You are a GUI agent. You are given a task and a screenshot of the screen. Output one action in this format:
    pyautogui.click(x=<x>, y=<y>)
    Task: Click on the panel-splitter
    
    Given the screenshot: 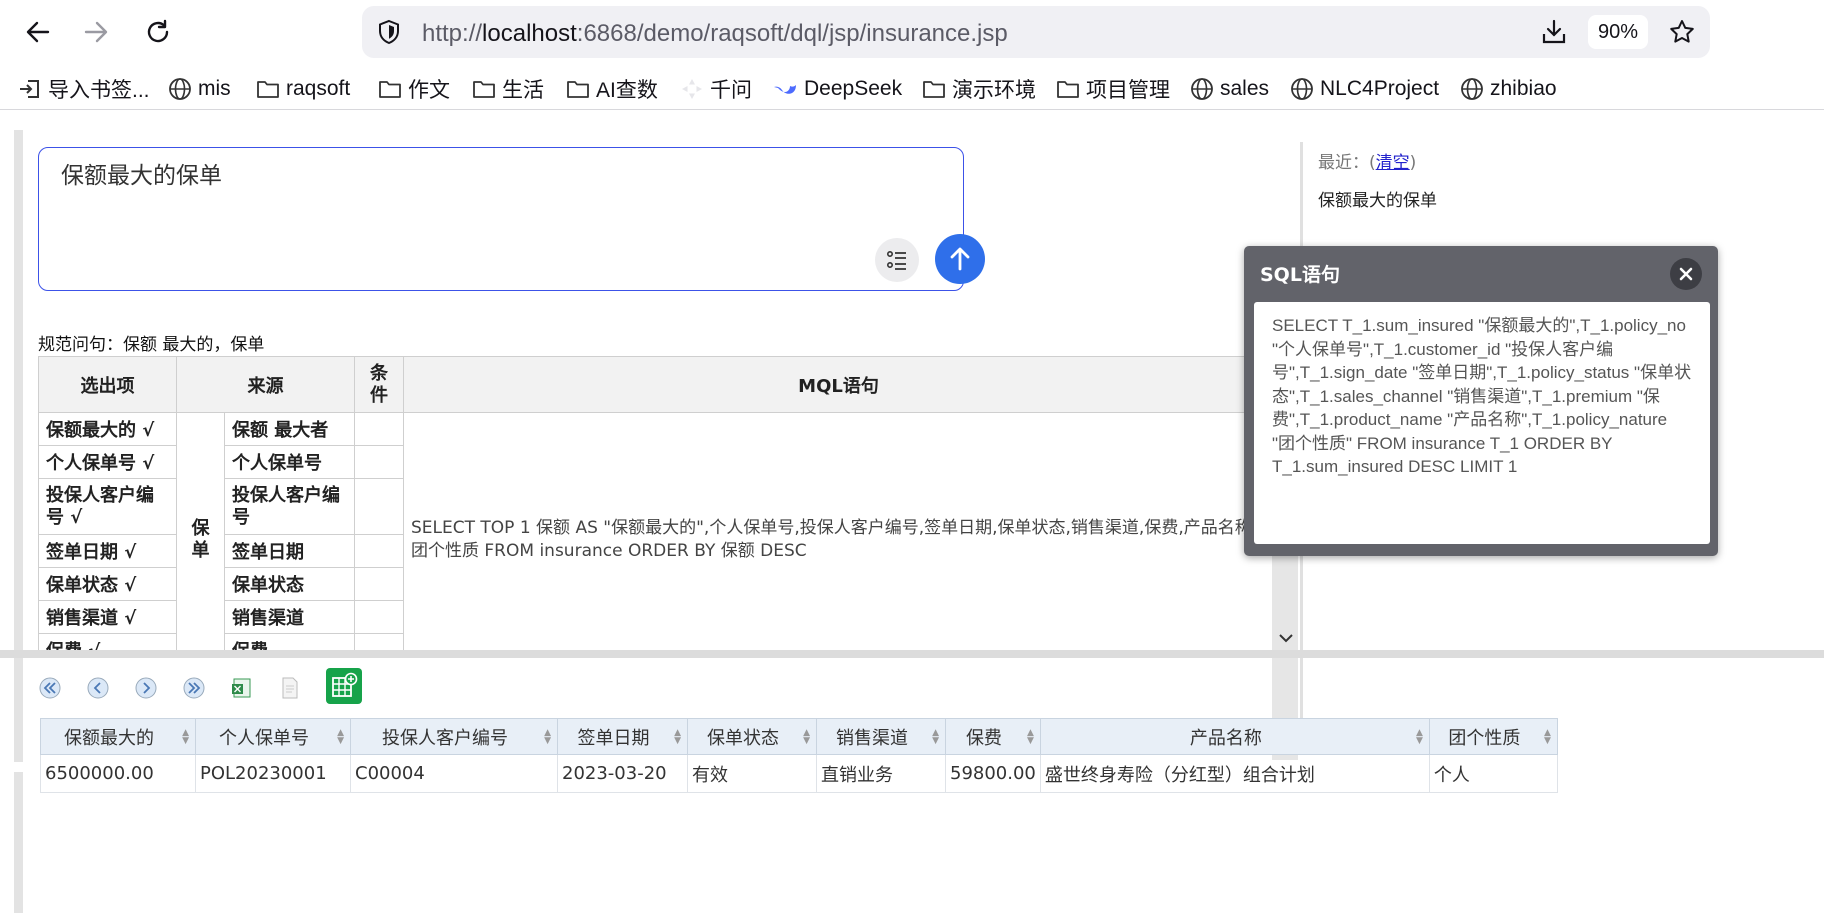 What is the action you would take?
    pyautogui.click(x=912, y=654)
    